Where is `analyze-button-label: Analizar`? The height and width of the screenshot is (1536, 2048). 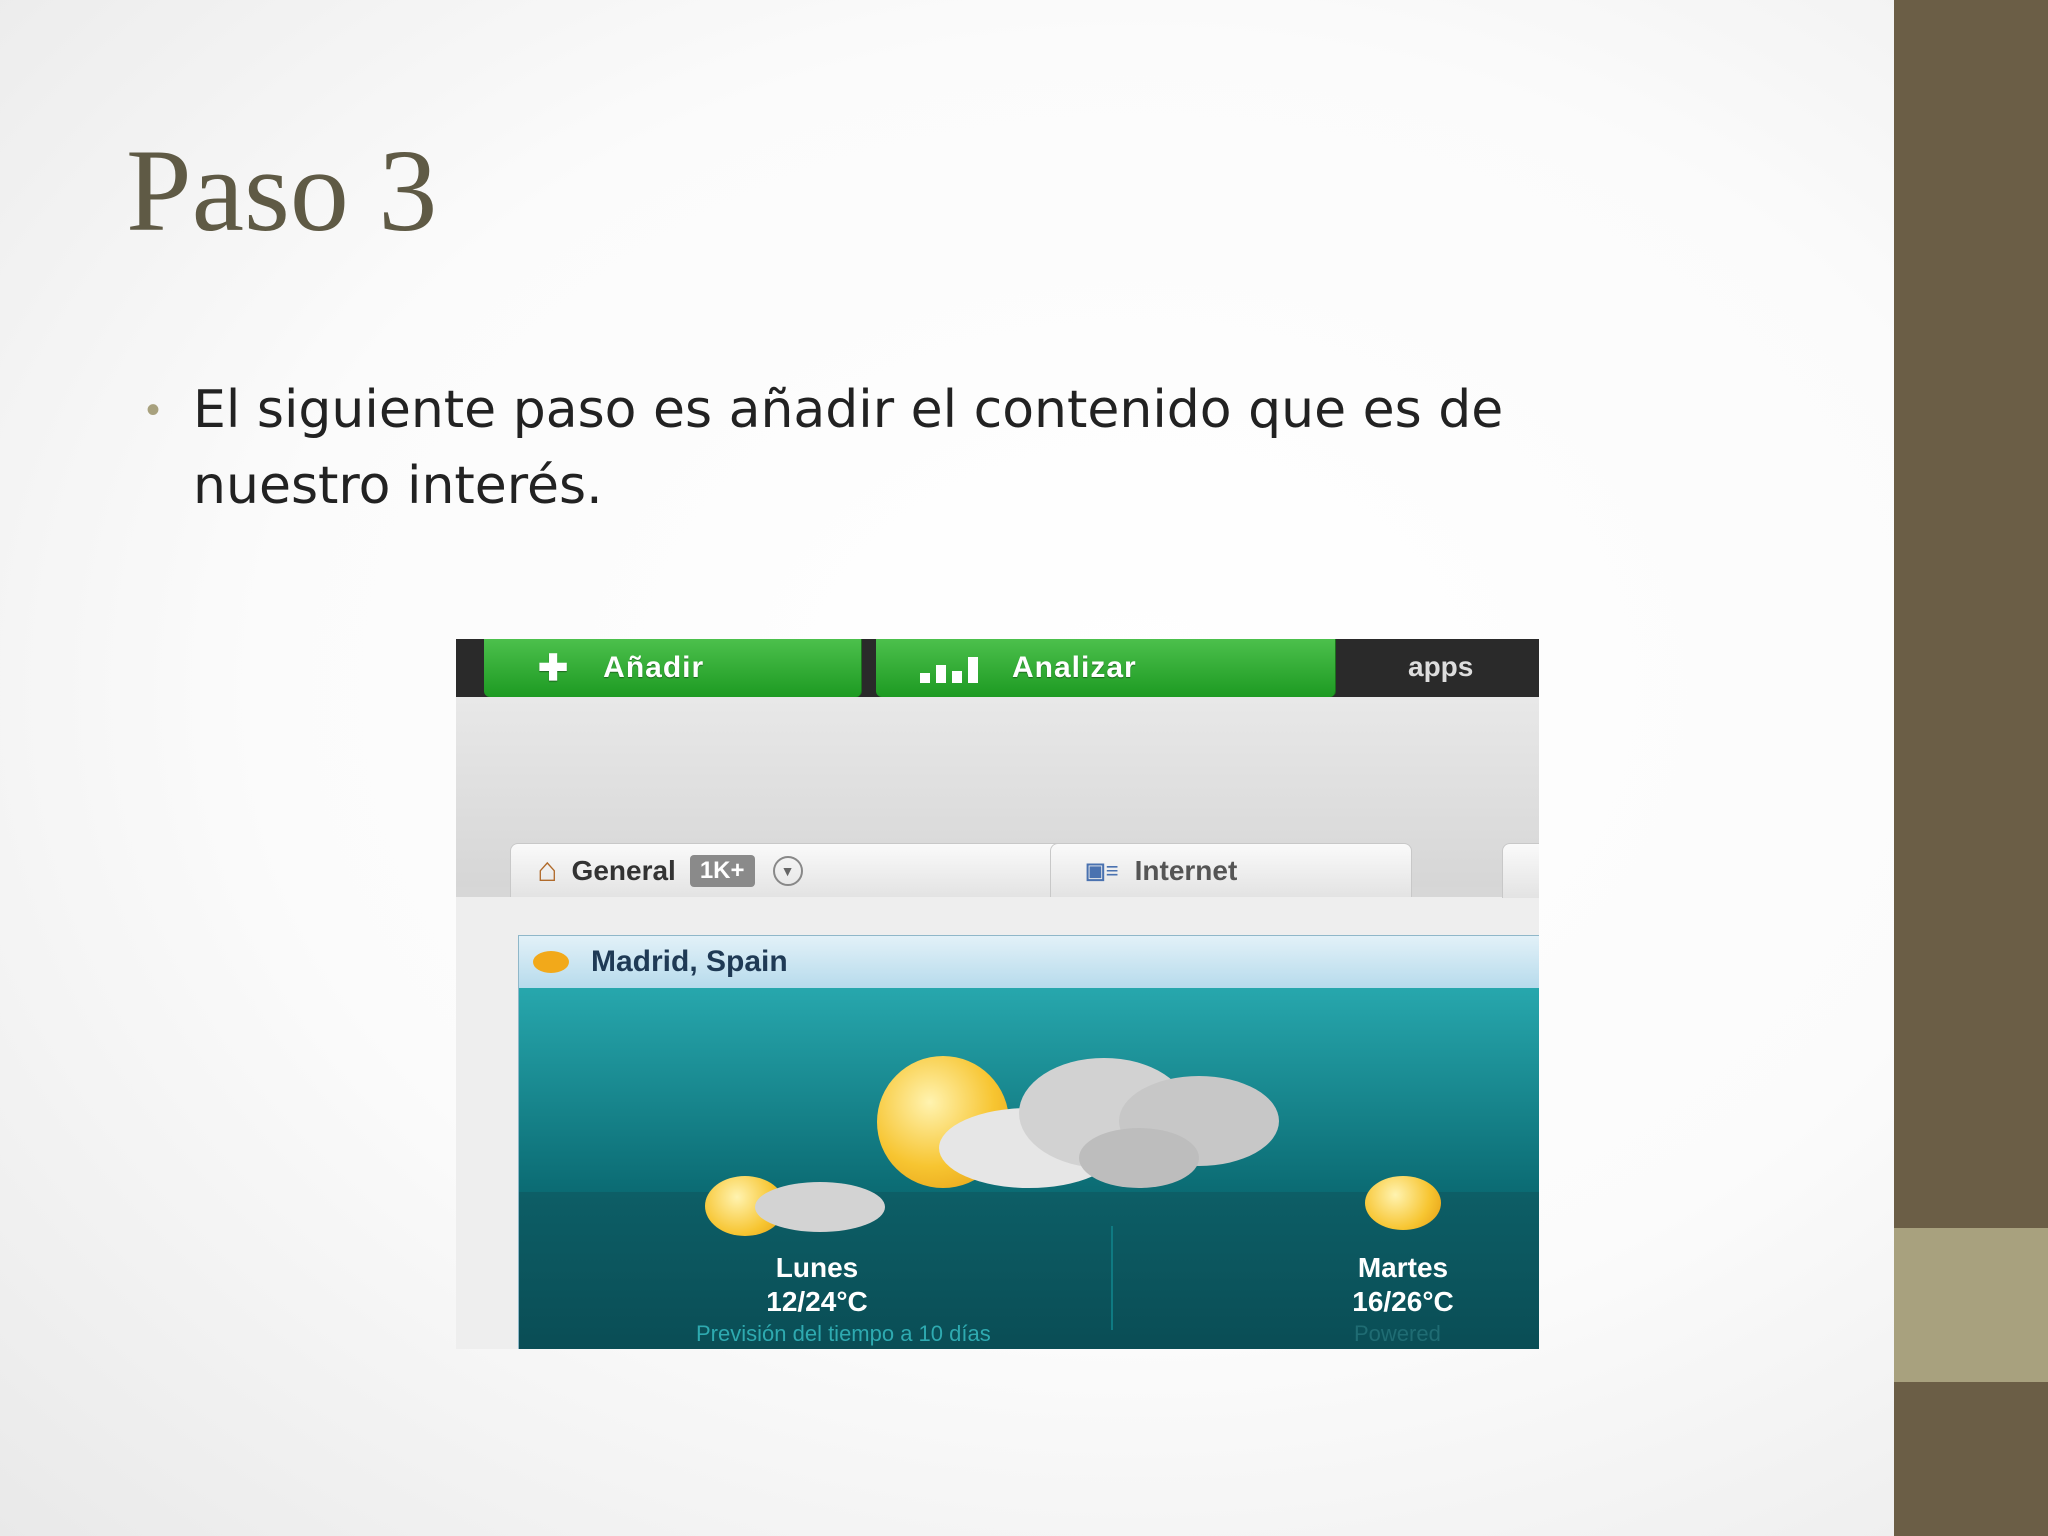 analyze-button-label: Analizar is located at coordinates (1074, 667).